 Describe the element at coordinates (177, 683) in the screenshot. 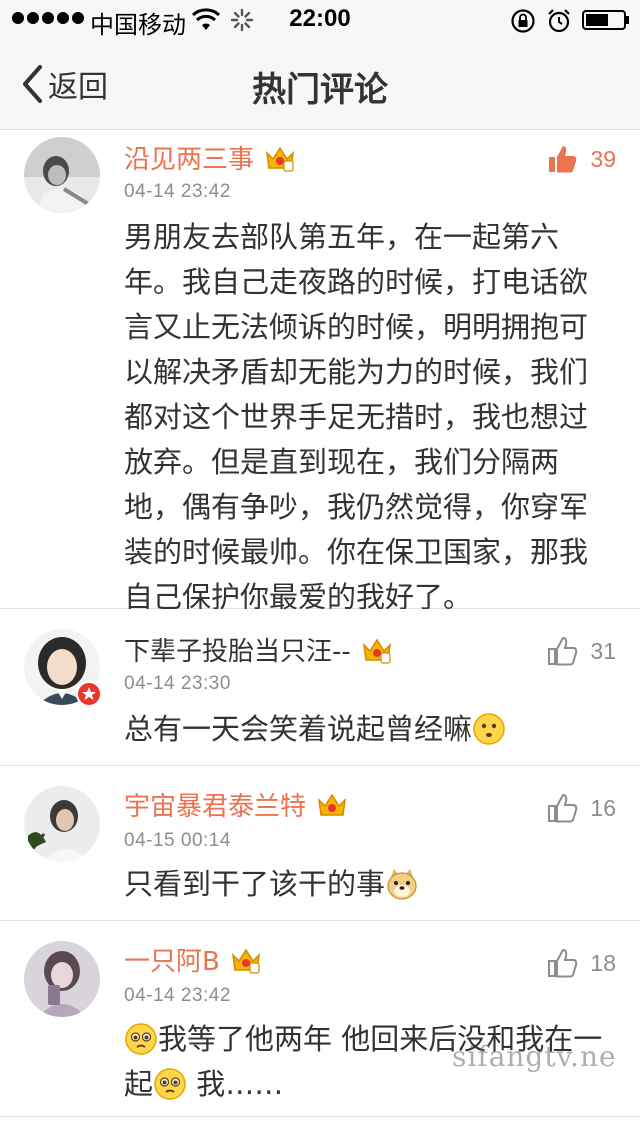

I see `comment-timestamp: 04-14 23:30` at that location.